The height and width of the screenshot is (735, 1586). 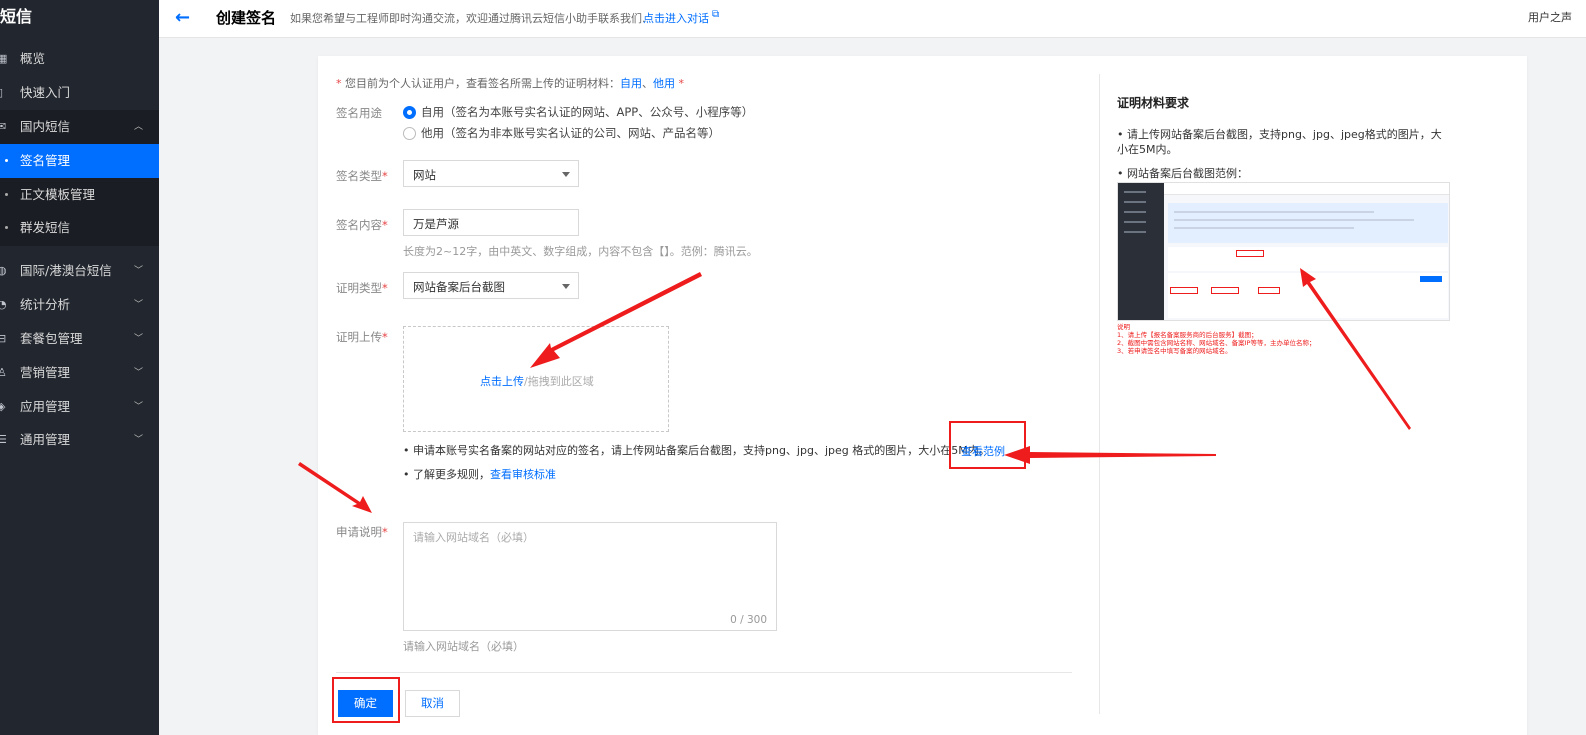 What do you see at coordinates (4, 58) in the screenshot?
I see `dashboard-icon: ▦` at bounding box center [4, 58].